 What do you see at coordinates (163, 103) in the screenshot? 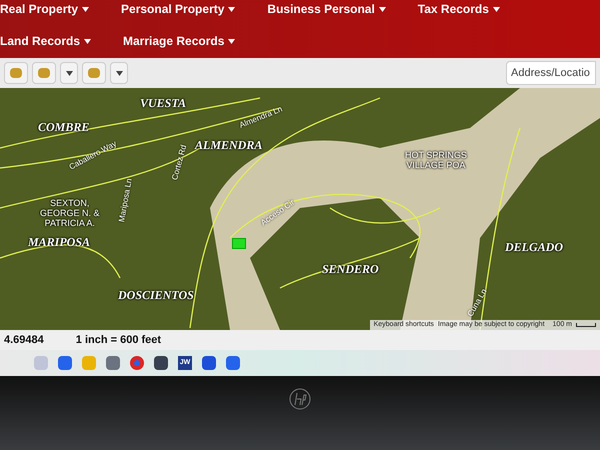
I see `subdivision-label: VUESTA` at bounding box center [163, 103].